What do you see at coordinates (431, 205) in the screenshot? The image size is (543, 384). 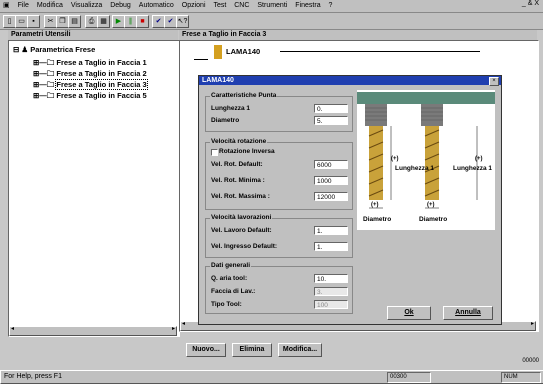 I see `plus-marker-diam-right: (+)` at bounding box center [431, 205].